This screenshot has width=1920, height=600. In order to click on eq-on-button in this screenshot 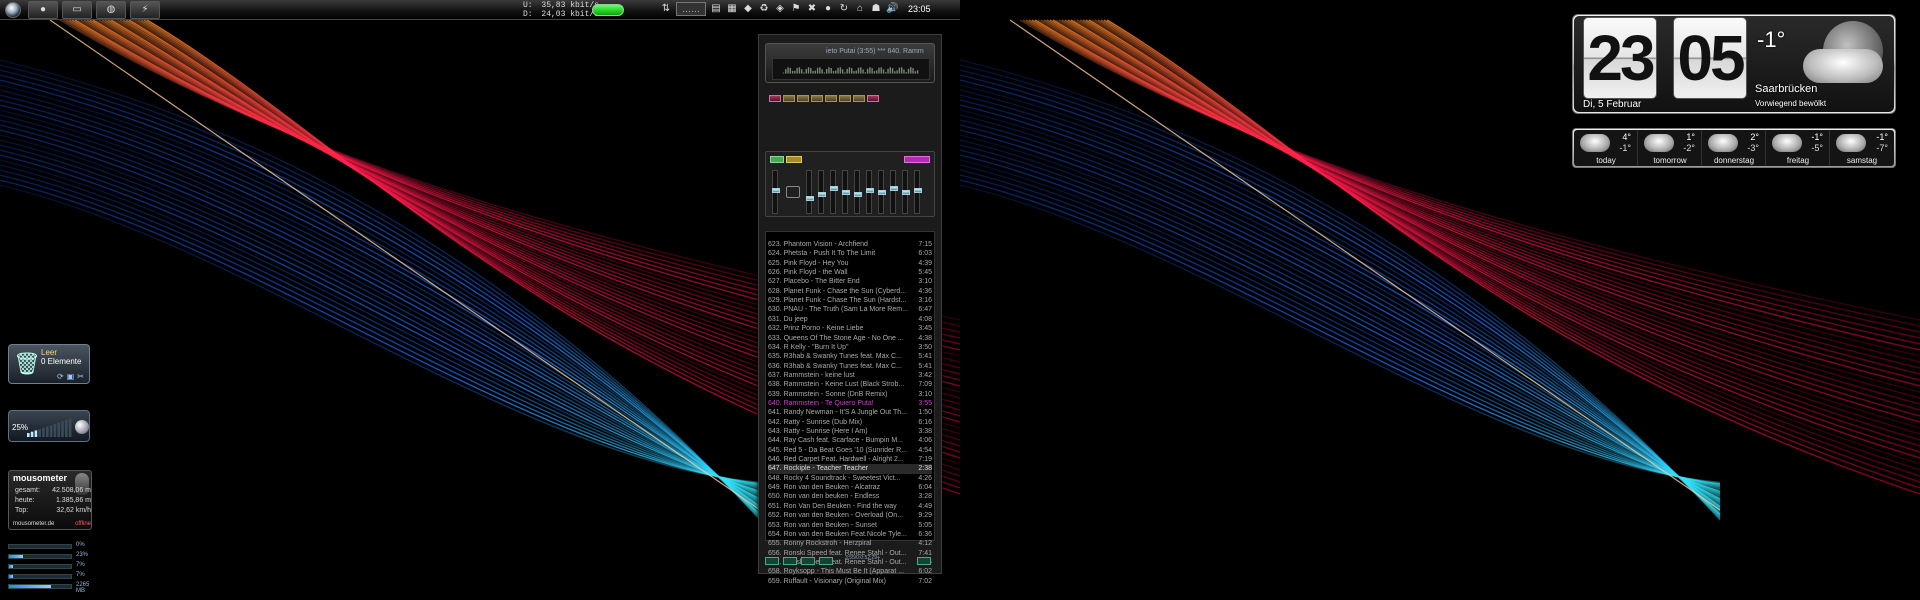, I will do `click(777, 159)`.